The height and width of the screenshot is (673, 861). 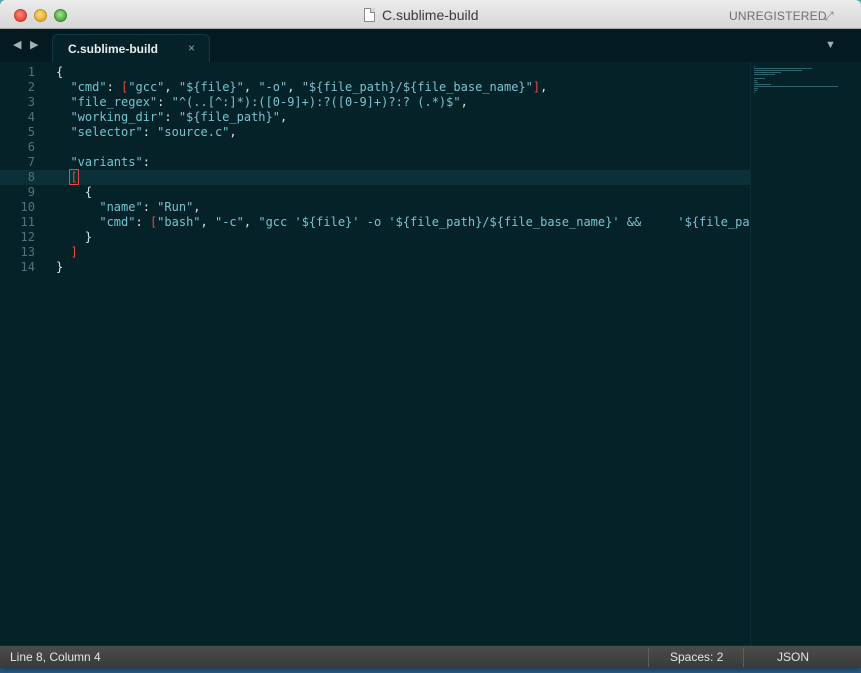 What do you see at coordinates (400, 132) in the screenshot?
I see `code-line: "selector": "source.c",` at bounding box center [400, 132].